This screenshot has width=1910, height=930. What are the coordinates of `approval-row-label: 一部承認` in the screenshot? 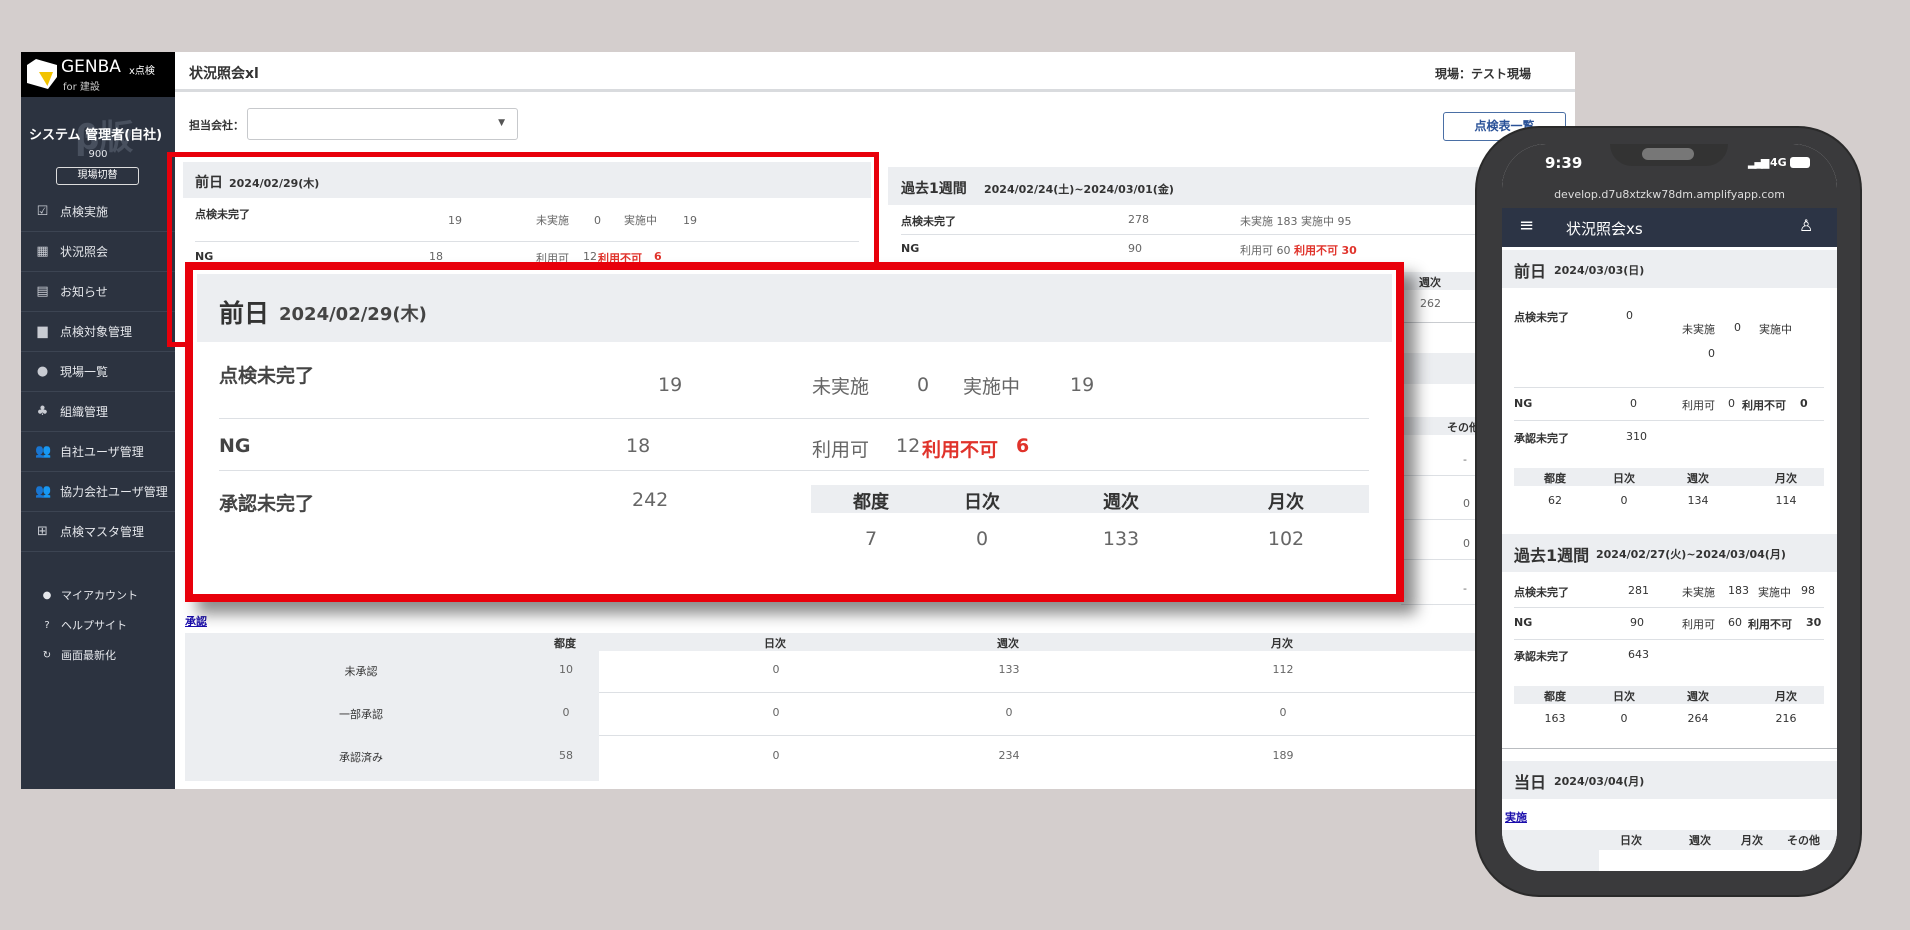 It's located at (361, 714).